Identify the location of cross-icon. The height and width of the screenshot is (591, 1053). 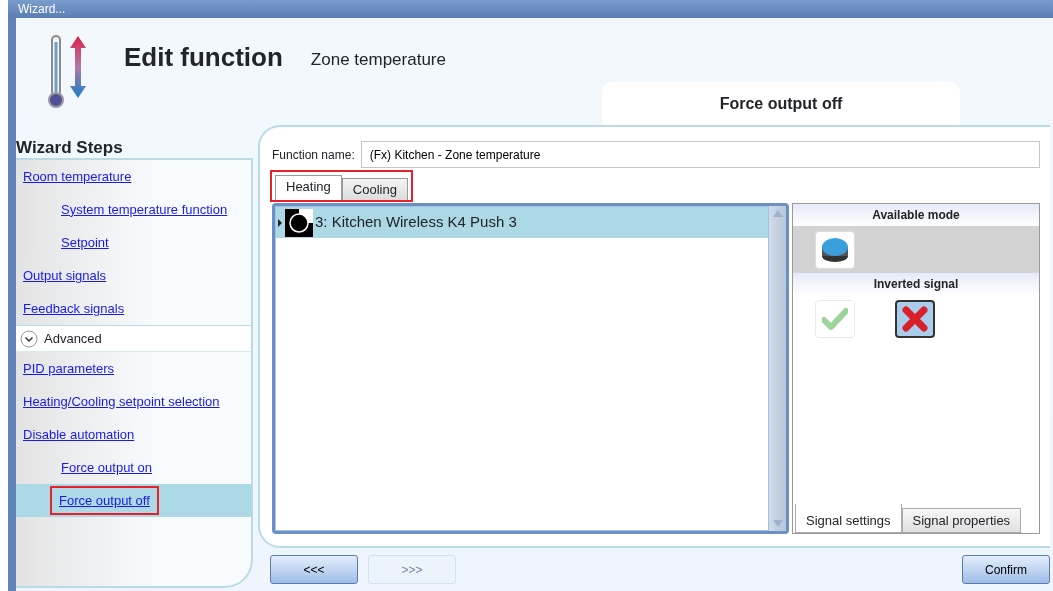
(915, 318).